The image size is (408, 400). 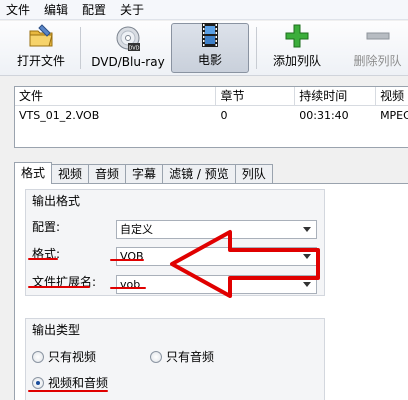 I want to click on radio-button-selected-icon, so click(x=38, y=382).